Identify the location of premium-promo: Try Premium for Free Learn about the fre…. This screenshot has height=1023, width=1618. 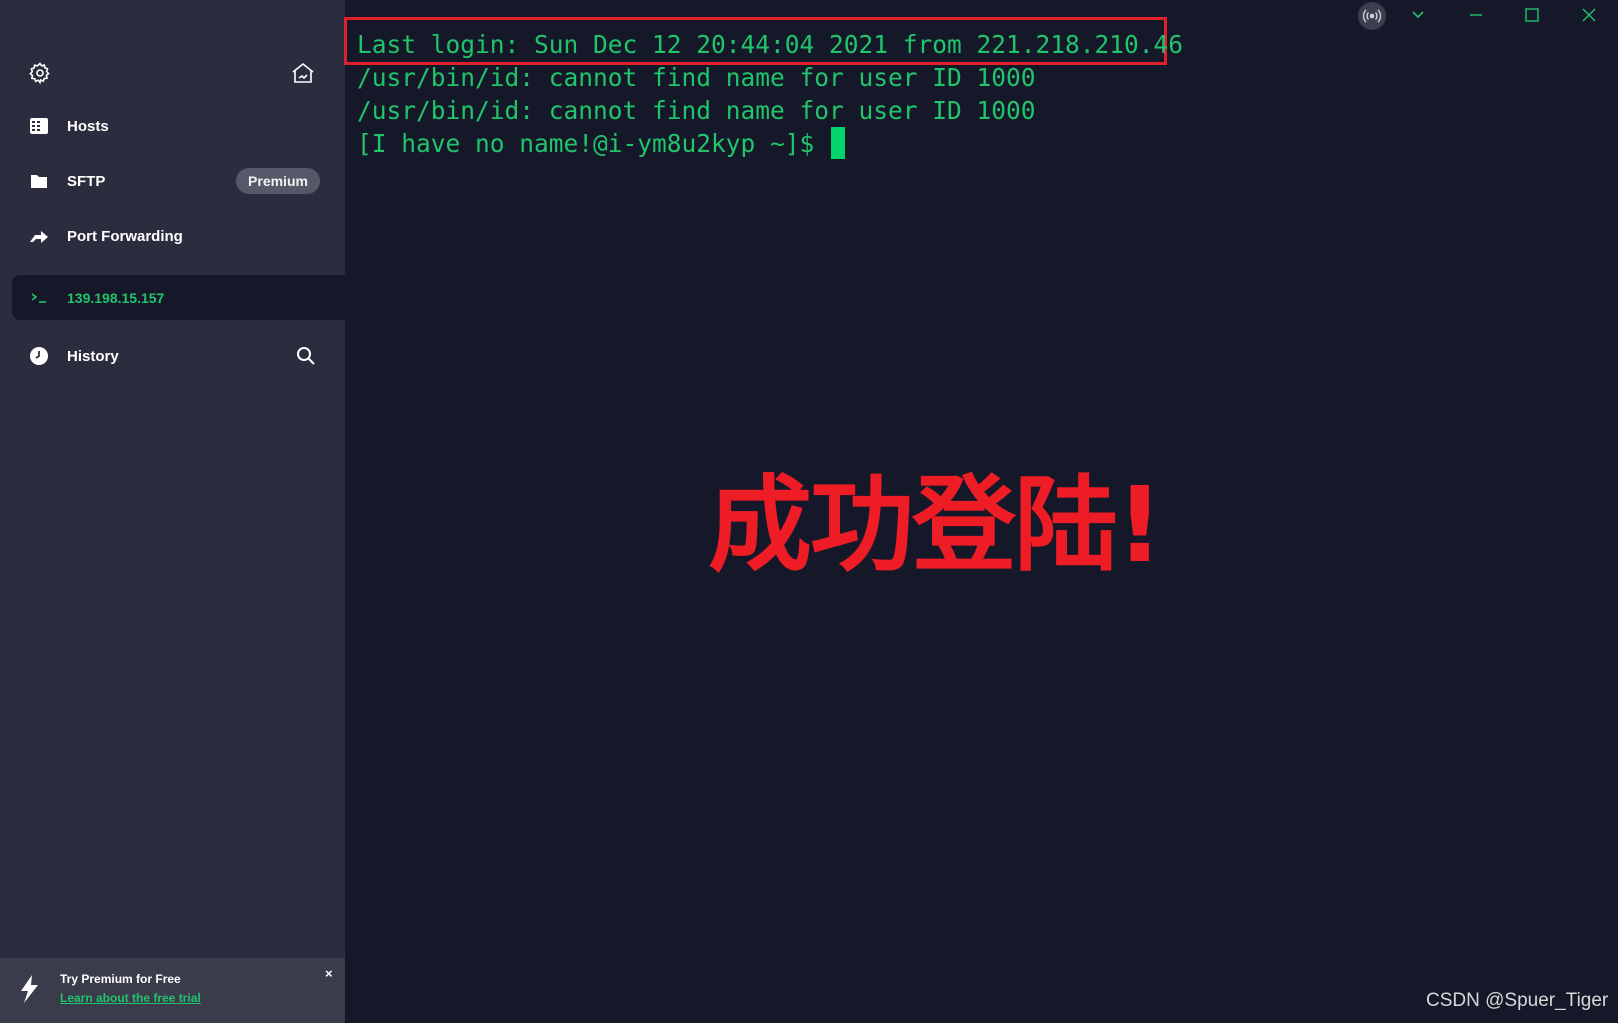
(172, 990).